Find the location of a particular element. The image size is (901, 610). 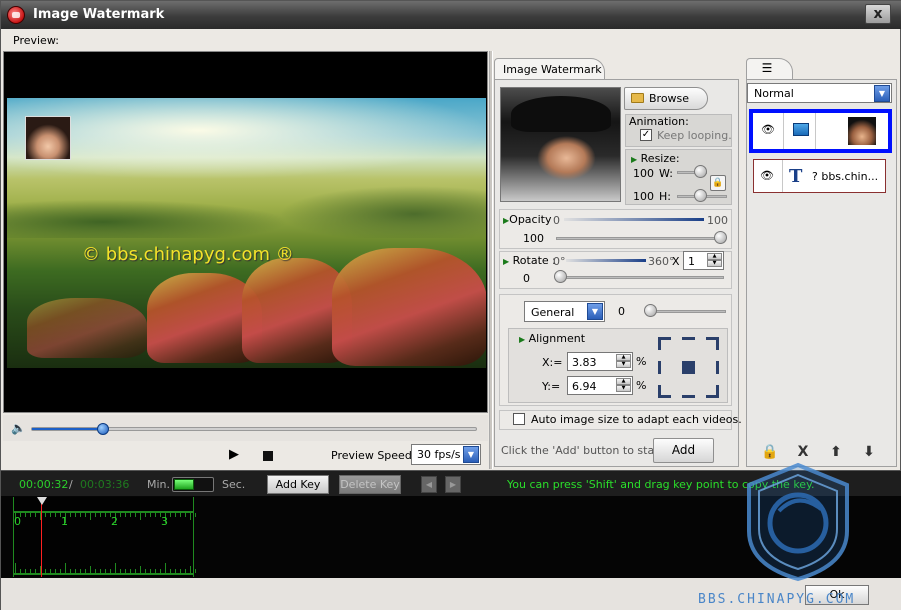

align-top-left-button is located at coordinates (664, 343).